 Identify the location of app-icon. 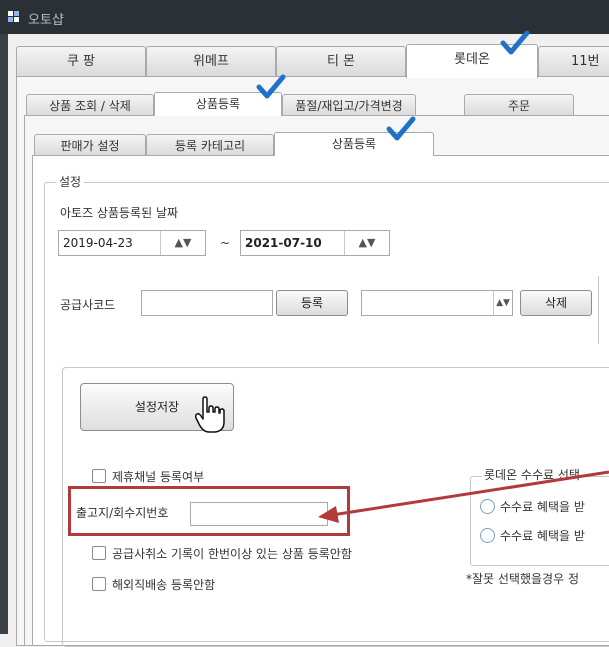
(14, 17).